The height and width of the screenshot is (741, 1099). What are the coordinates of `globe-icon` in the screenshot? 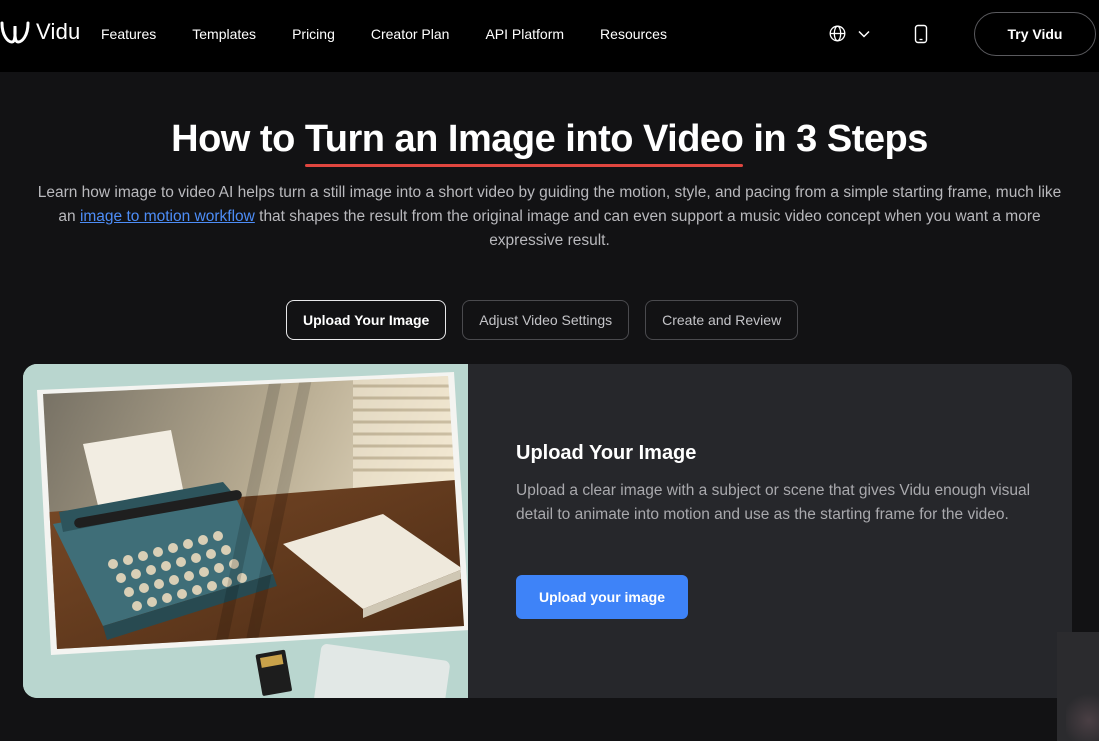 It's located at (837, 33).